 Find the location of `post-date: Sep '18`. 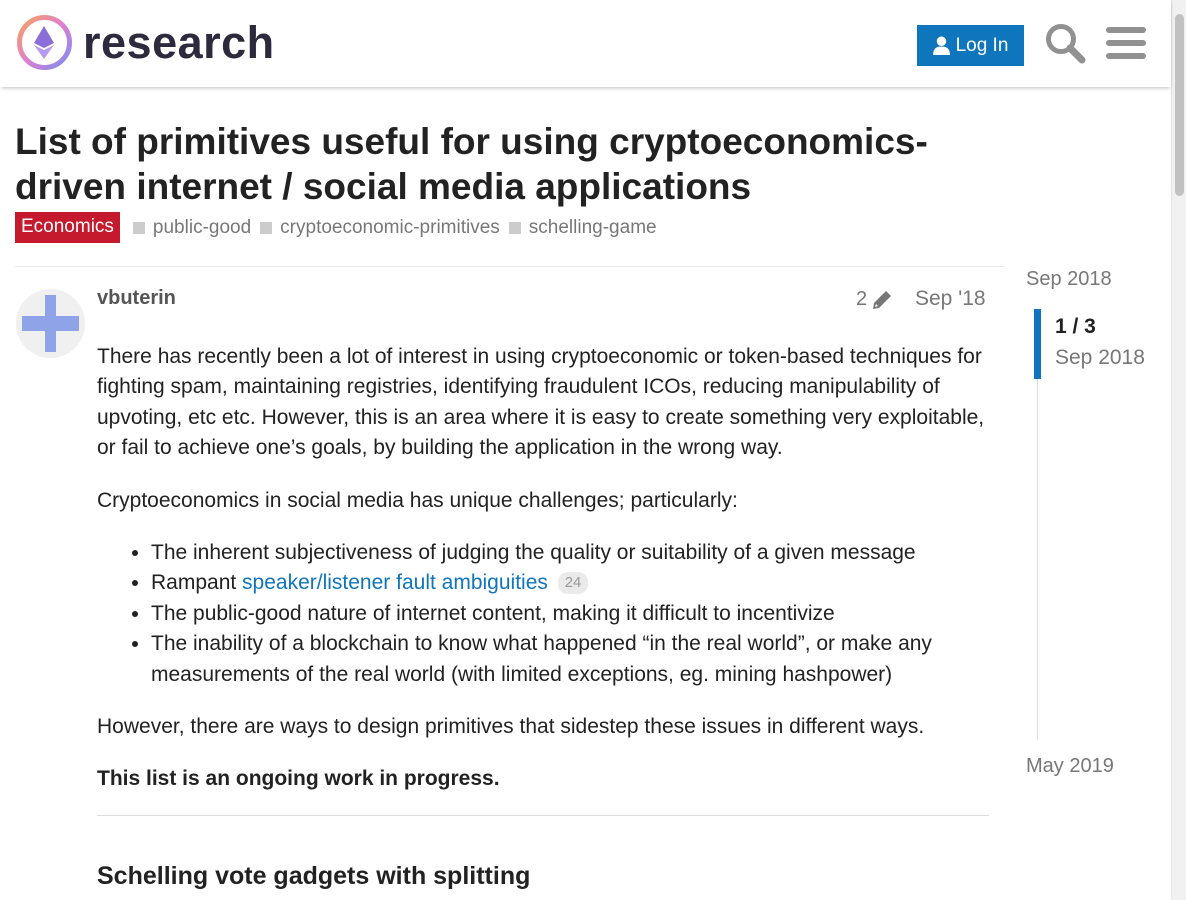

post-date: Sep '18 is located at coordinates (950, 299).